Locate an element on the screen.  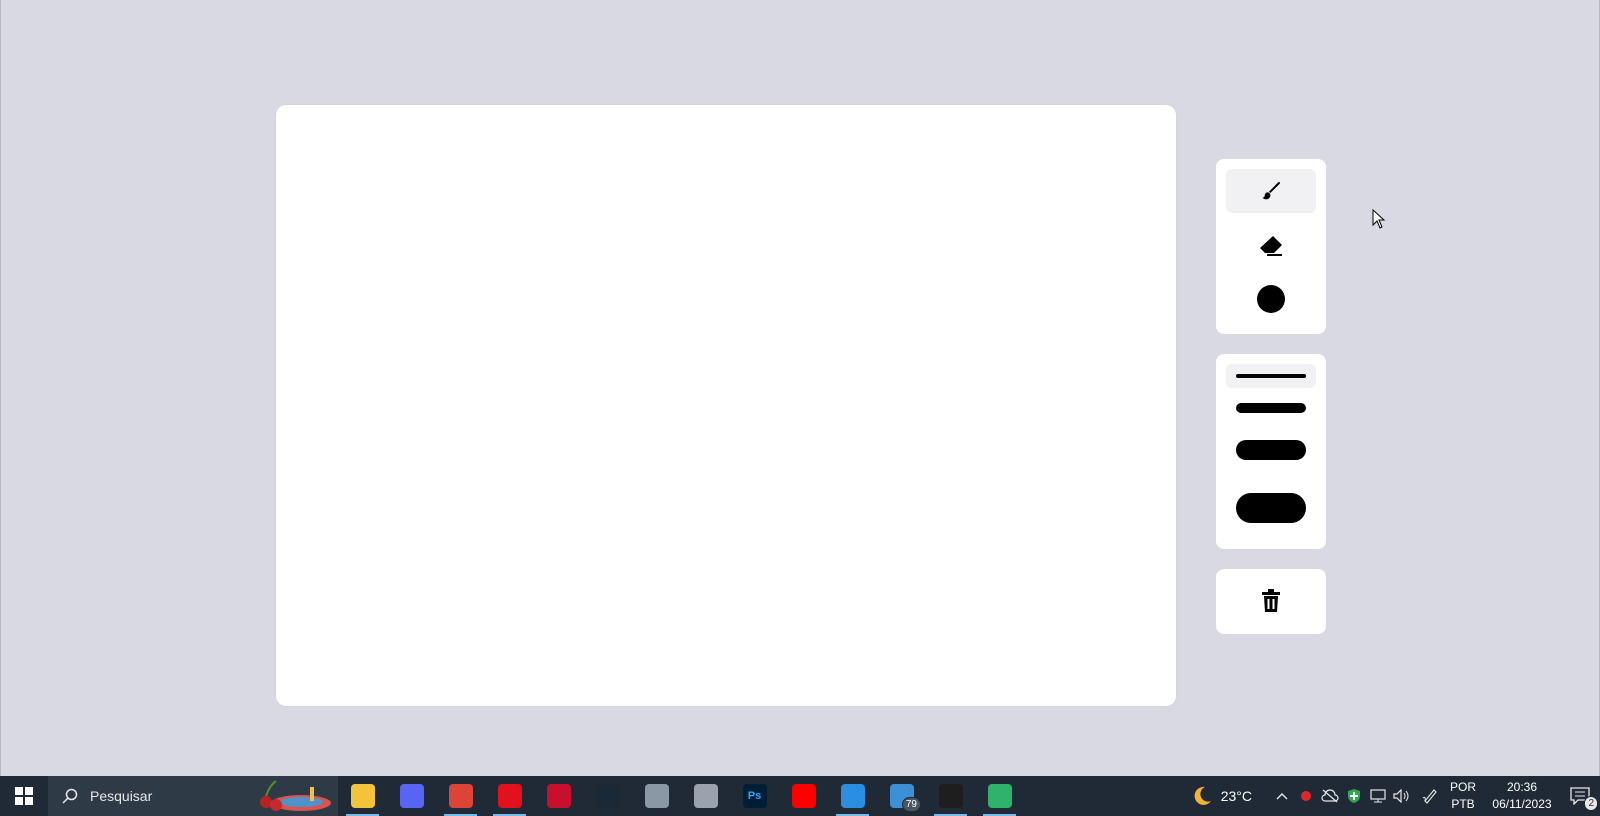
tools-panel is located at coordinates (1271, 246).